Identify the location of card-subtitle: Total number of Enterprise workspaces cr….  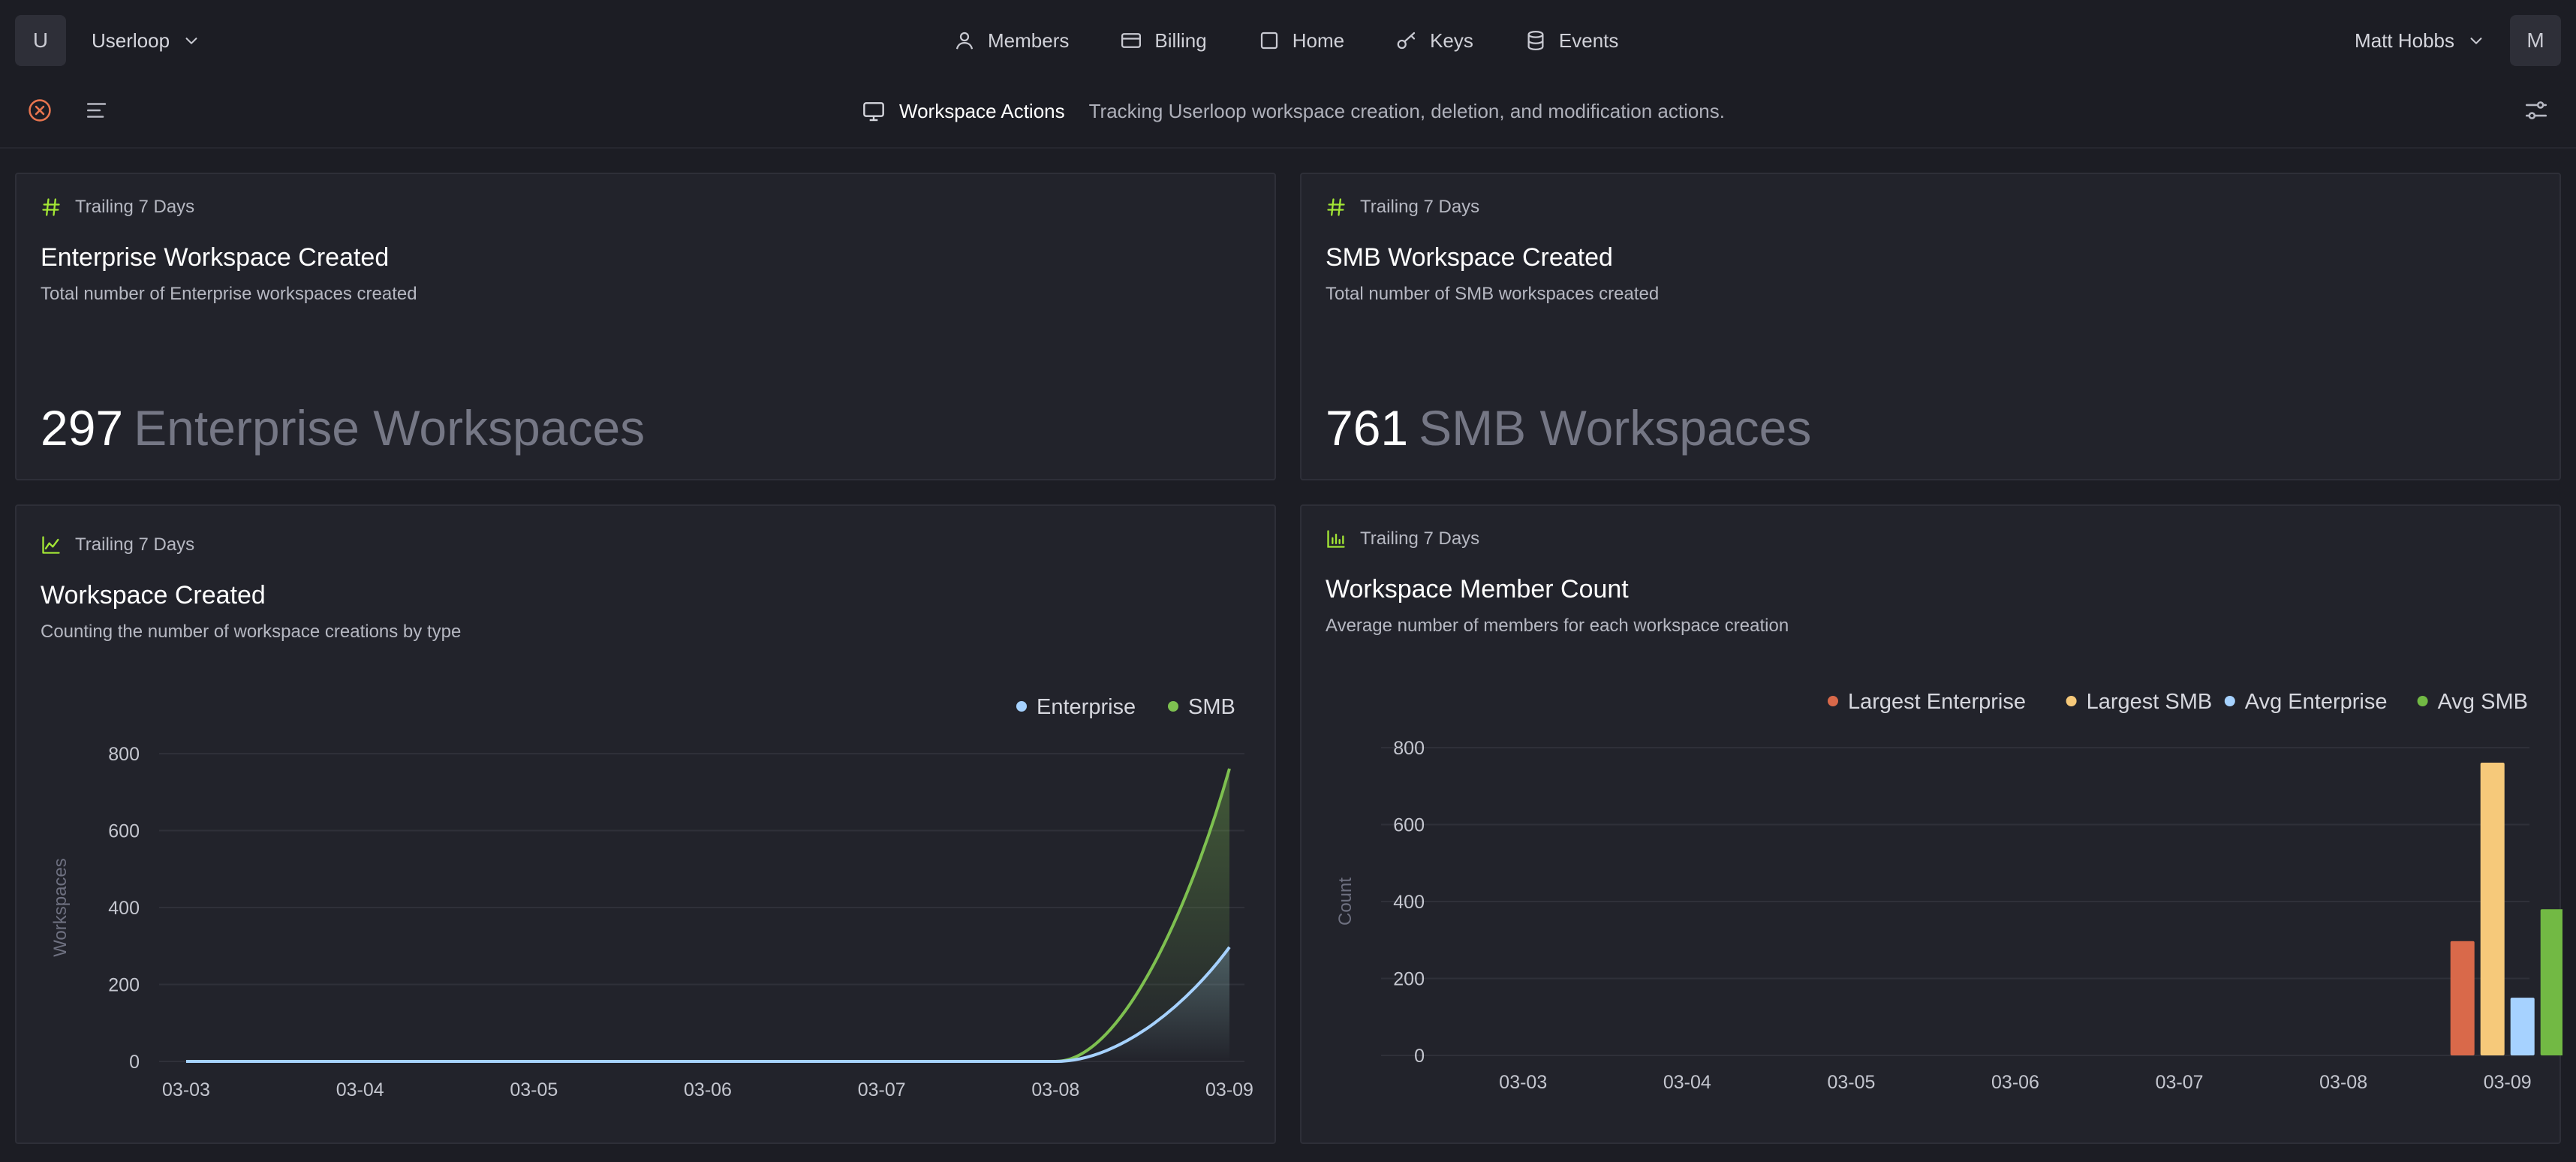
(229, 294).